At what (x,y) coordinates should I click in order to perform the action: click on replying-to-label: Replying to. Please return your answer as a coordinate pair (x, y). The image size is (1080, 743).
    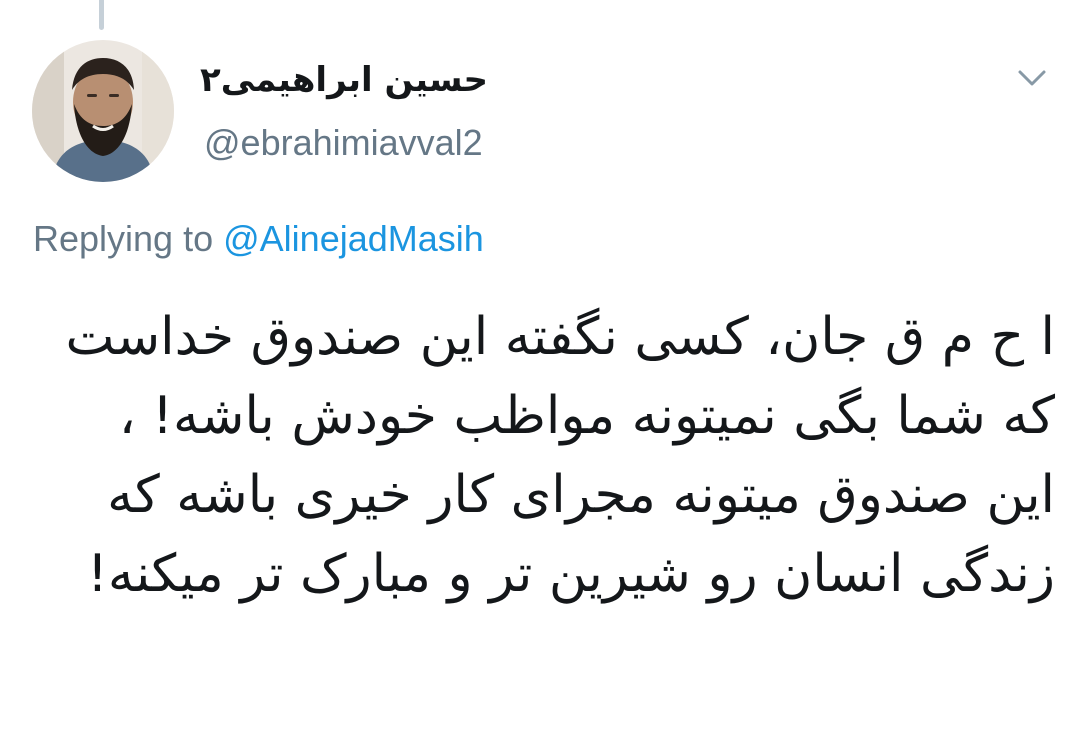
    Looking at the image, I should click on (123, 238).